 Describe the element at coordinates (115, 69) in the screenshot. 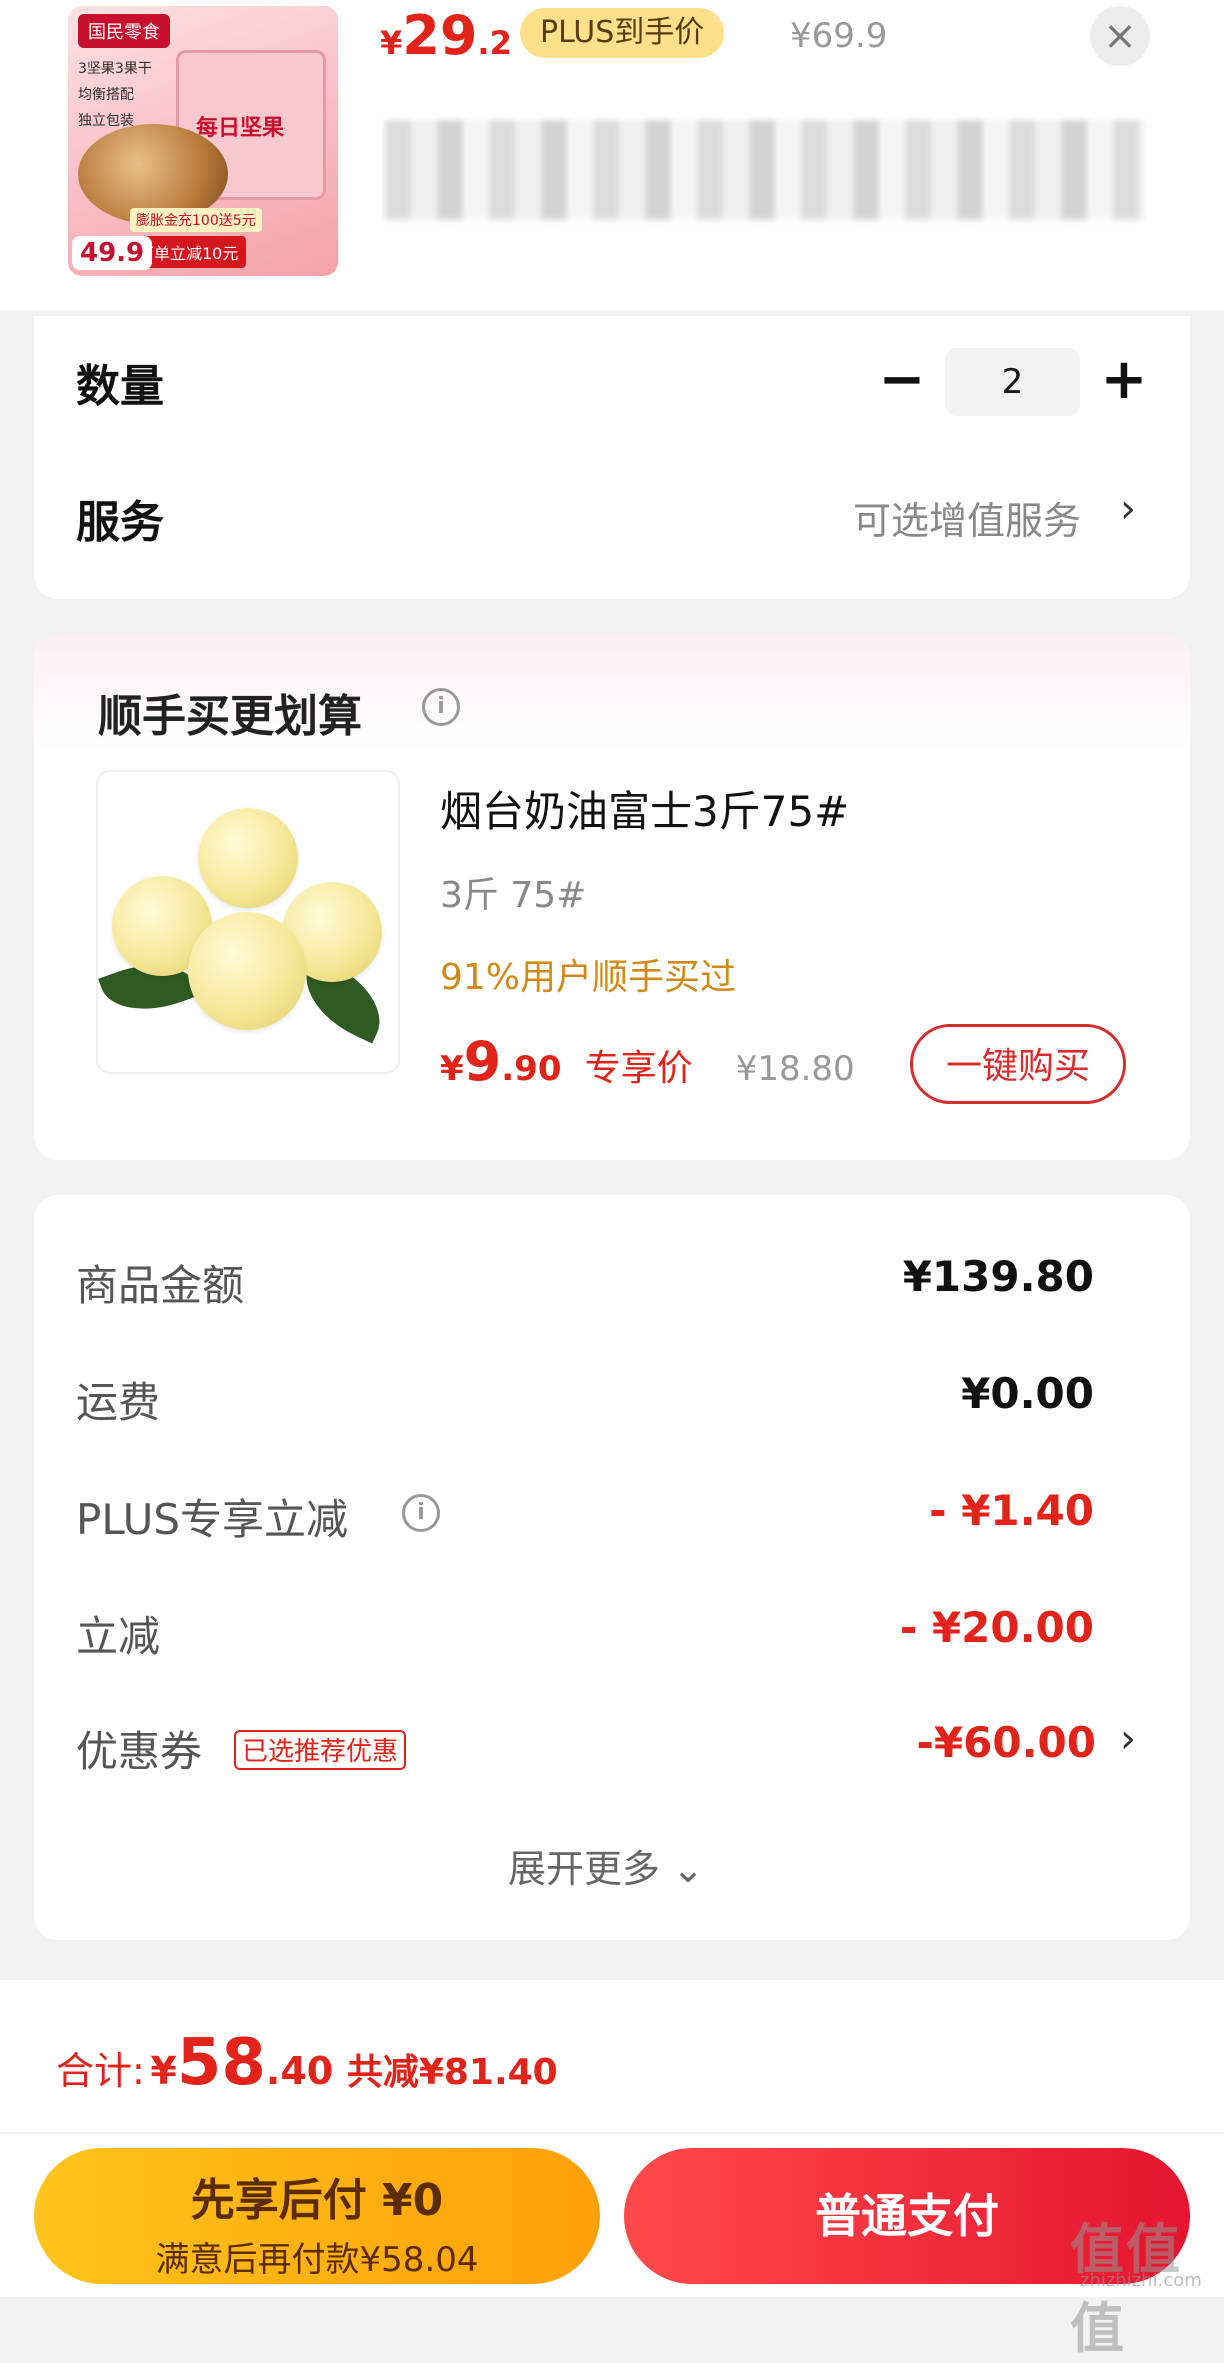

I see `feature-1: 3坚果3果干` at that location.